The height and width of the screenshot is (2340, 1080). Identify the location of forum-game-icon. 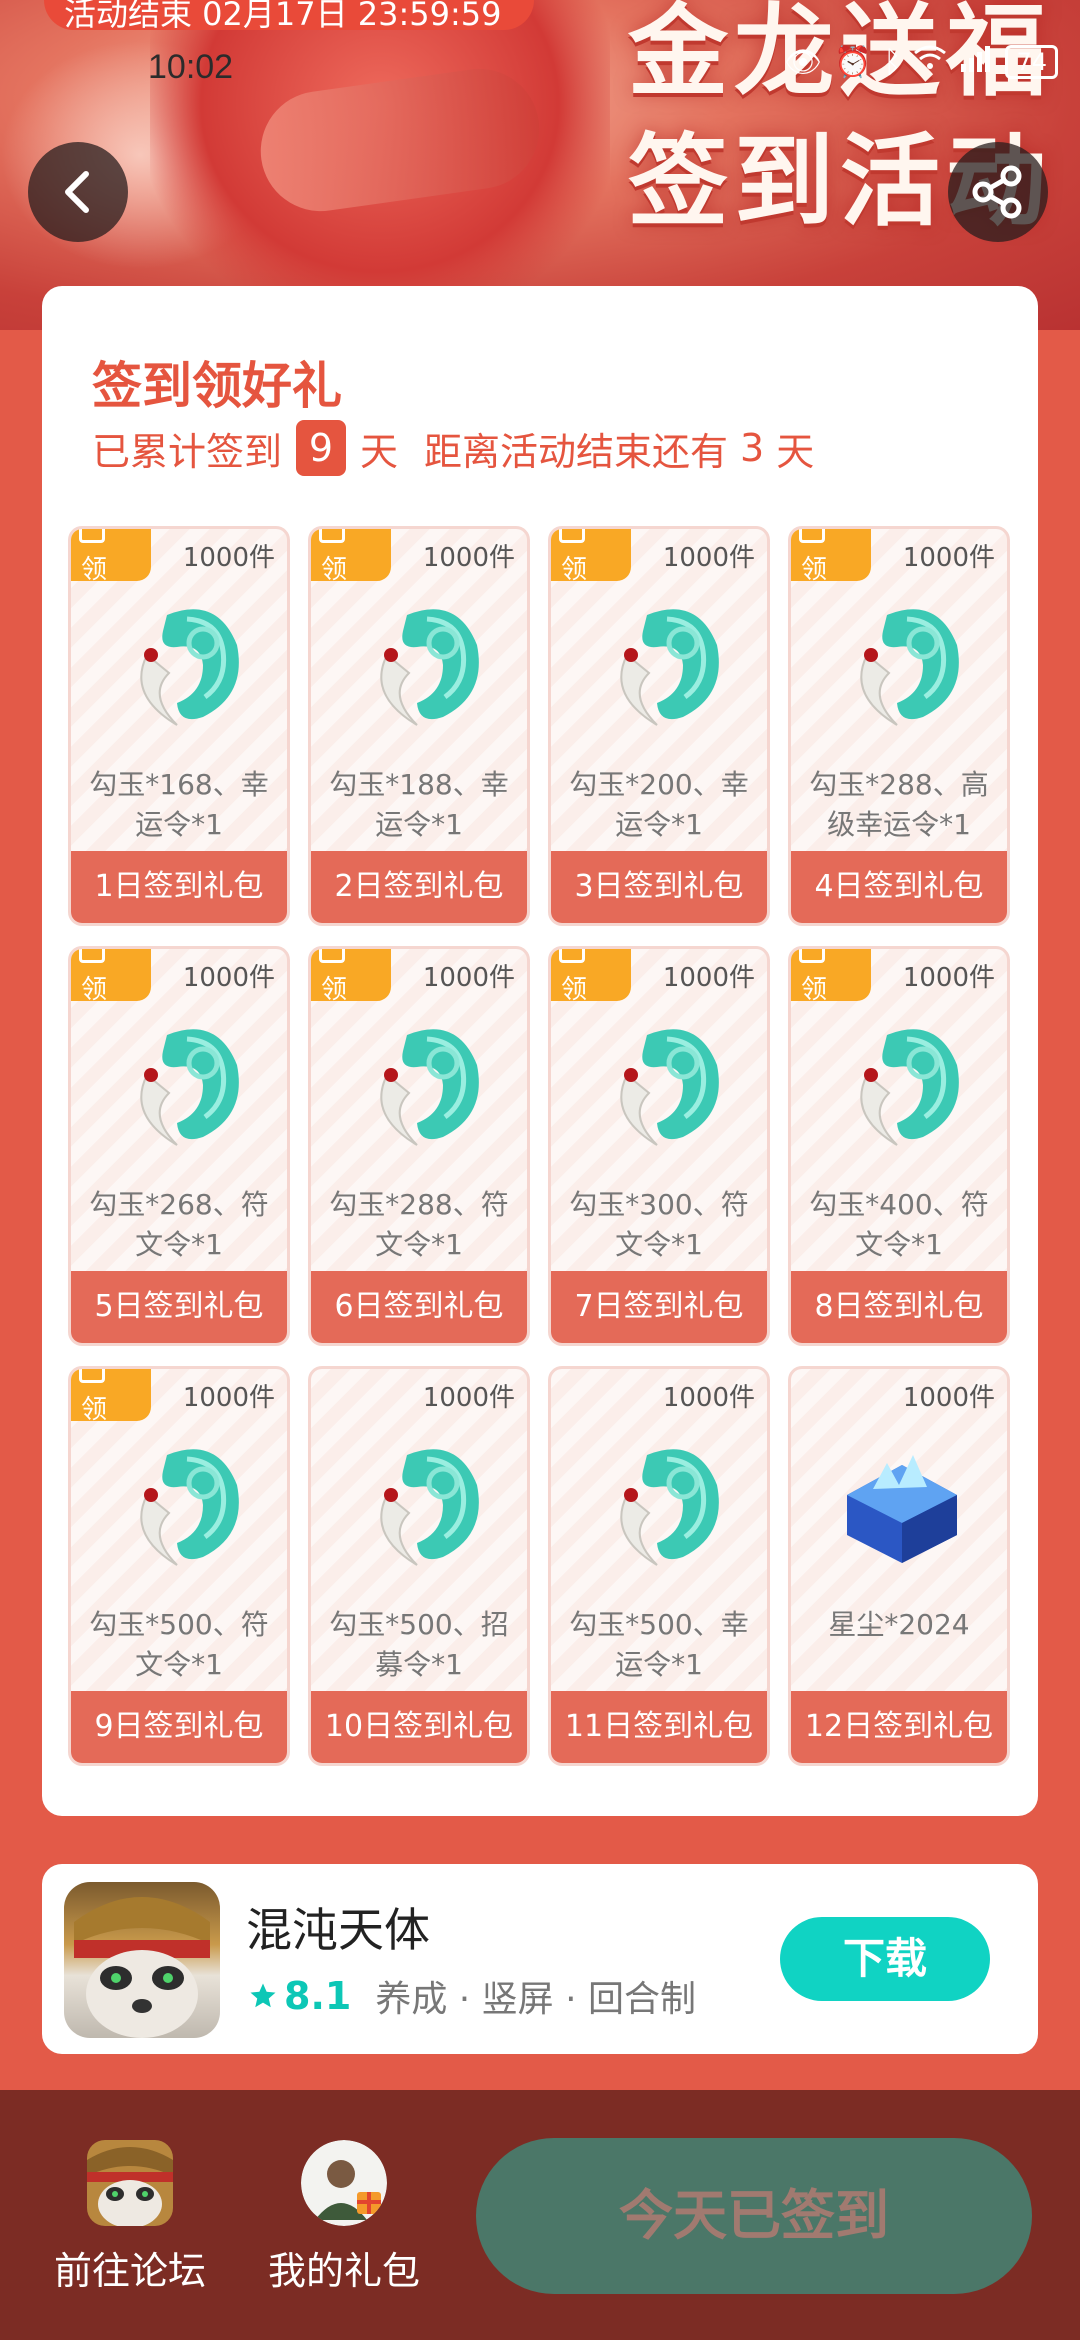
(130, 2183).